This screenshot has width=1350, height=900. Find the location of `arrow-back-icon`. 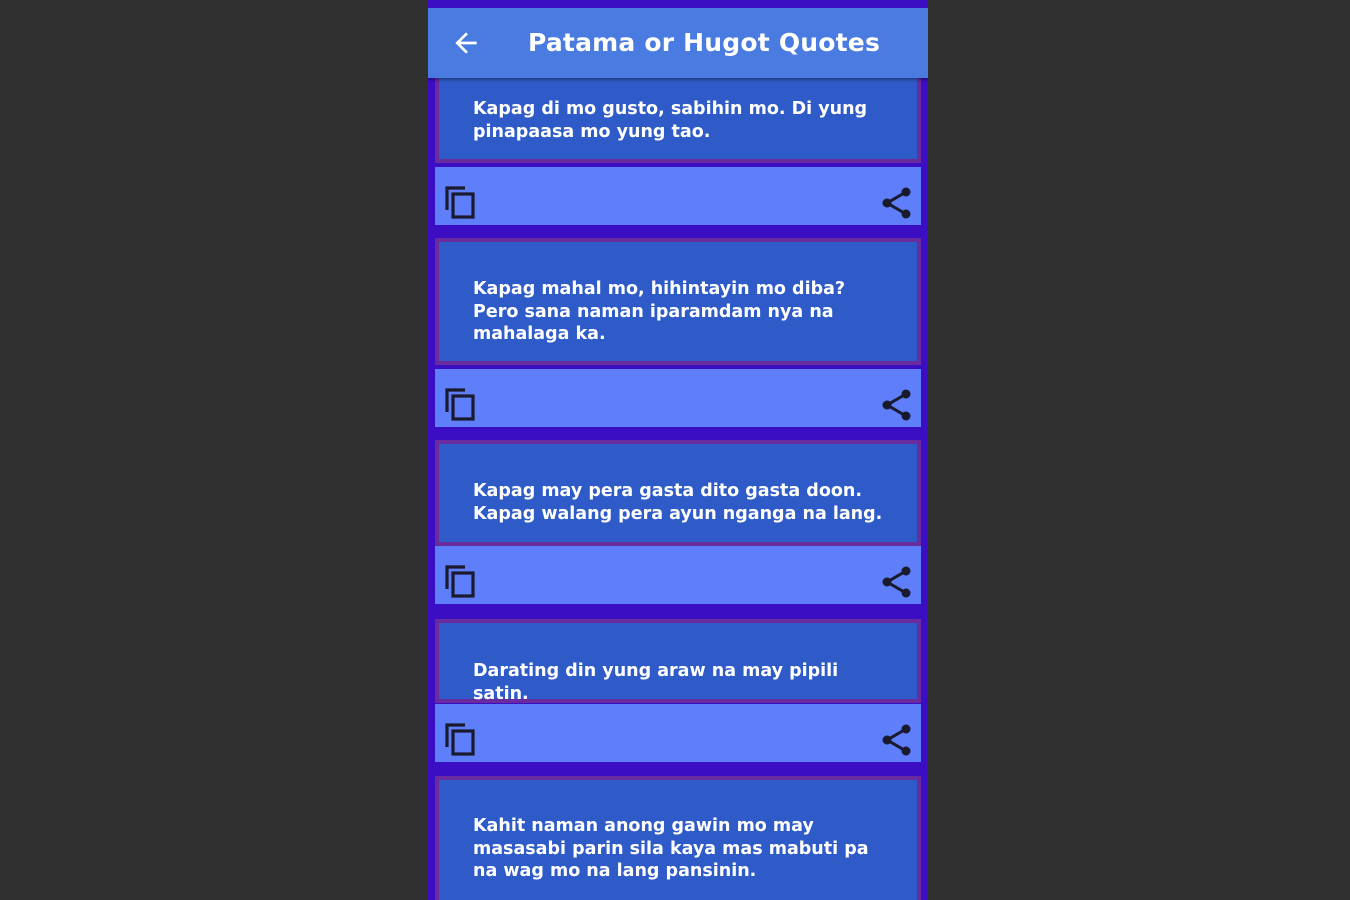

arrow-back-icon is located at coordinates (466, 43).